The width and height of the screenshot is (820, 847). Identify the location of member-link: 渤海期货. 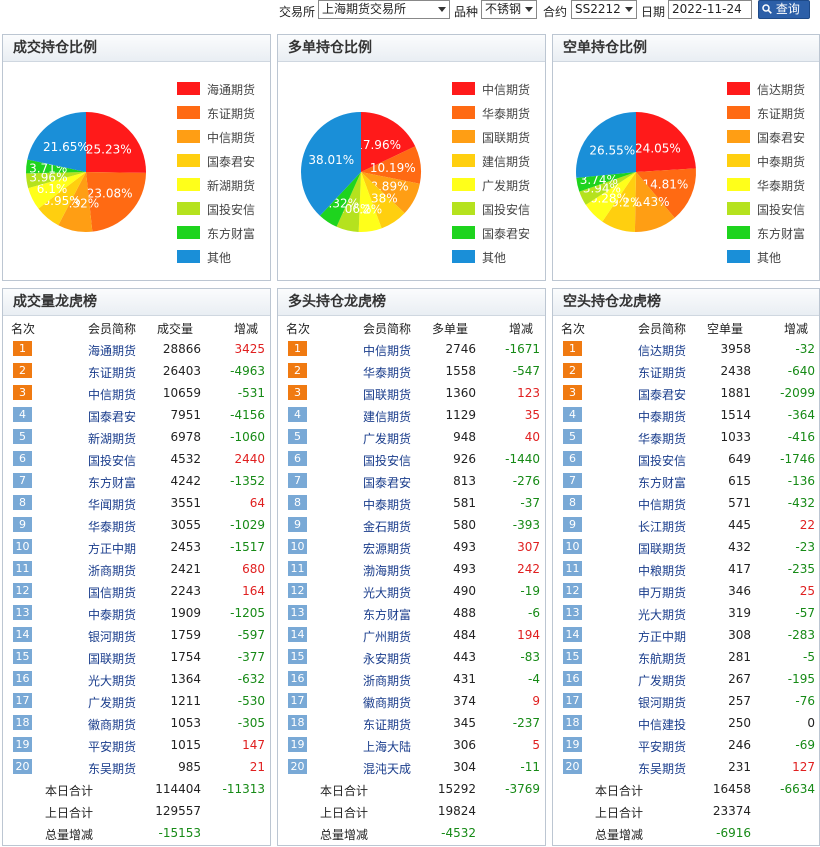
(387, 570).